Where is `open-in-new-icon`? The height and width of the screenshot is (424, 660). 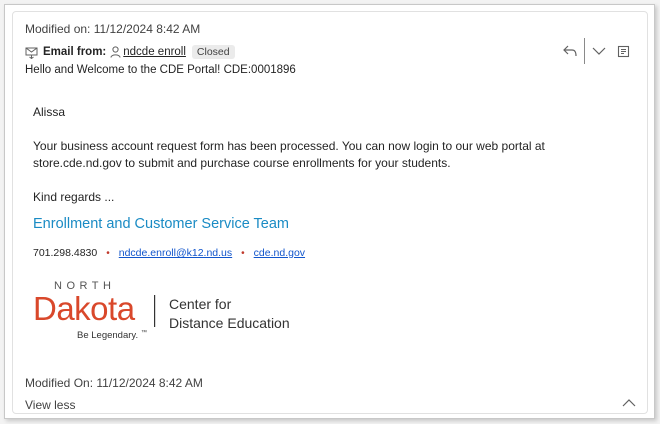 open-in-new-icon is located at coordinates (623, 51).